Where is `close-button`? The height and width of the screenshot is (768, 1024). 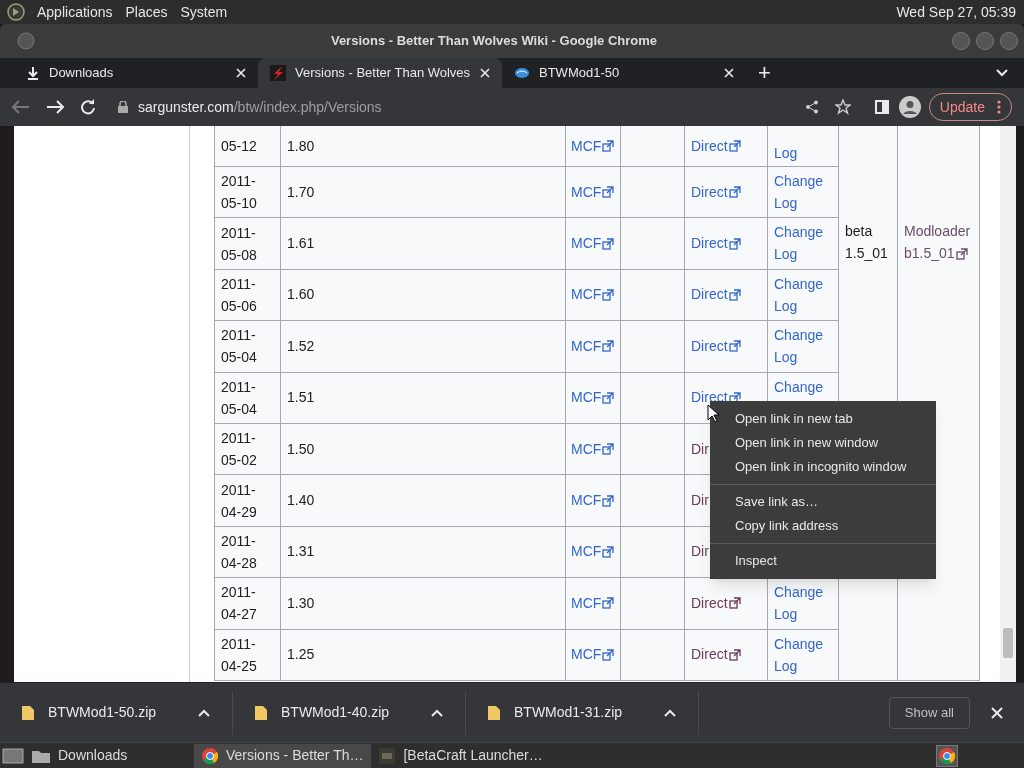 close-button is located at coordinates (1009, 41).